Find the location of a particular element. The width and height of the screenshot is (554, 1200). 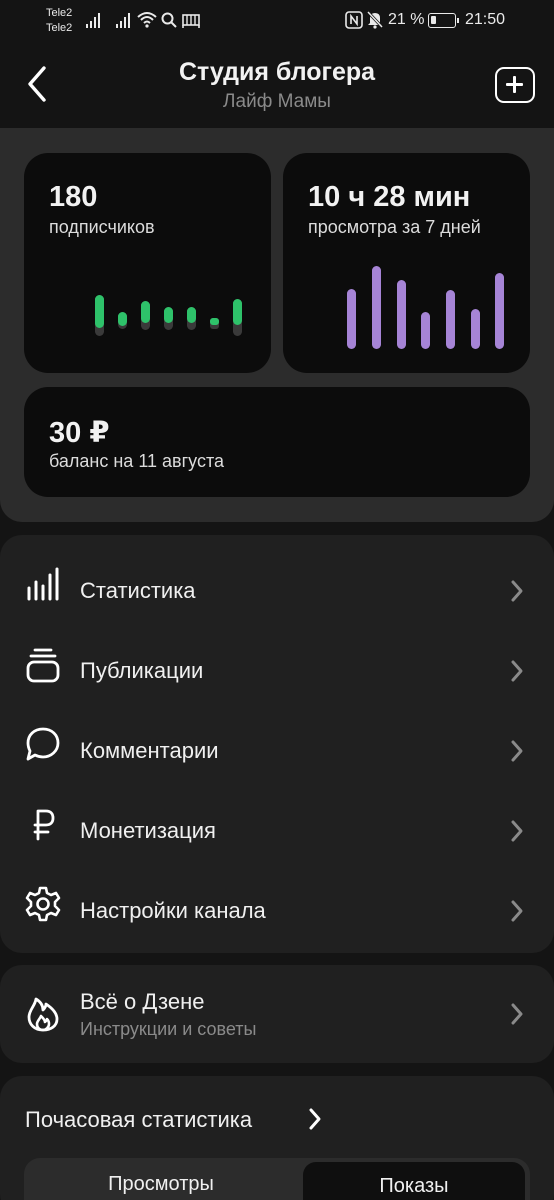

ruble-icon is located at coordinates (44, 825).